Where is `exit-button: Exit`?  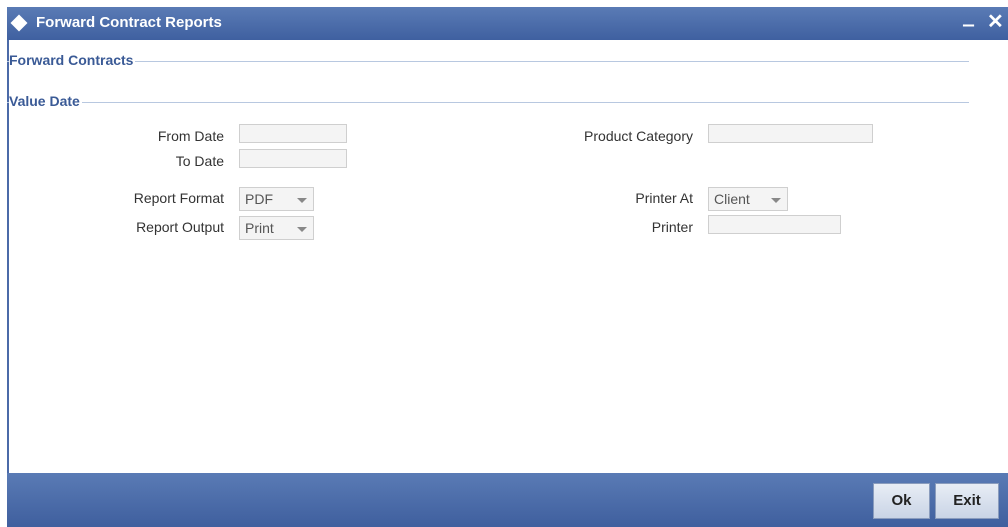
exit-button: Exit is located at coordinates (967, 501).